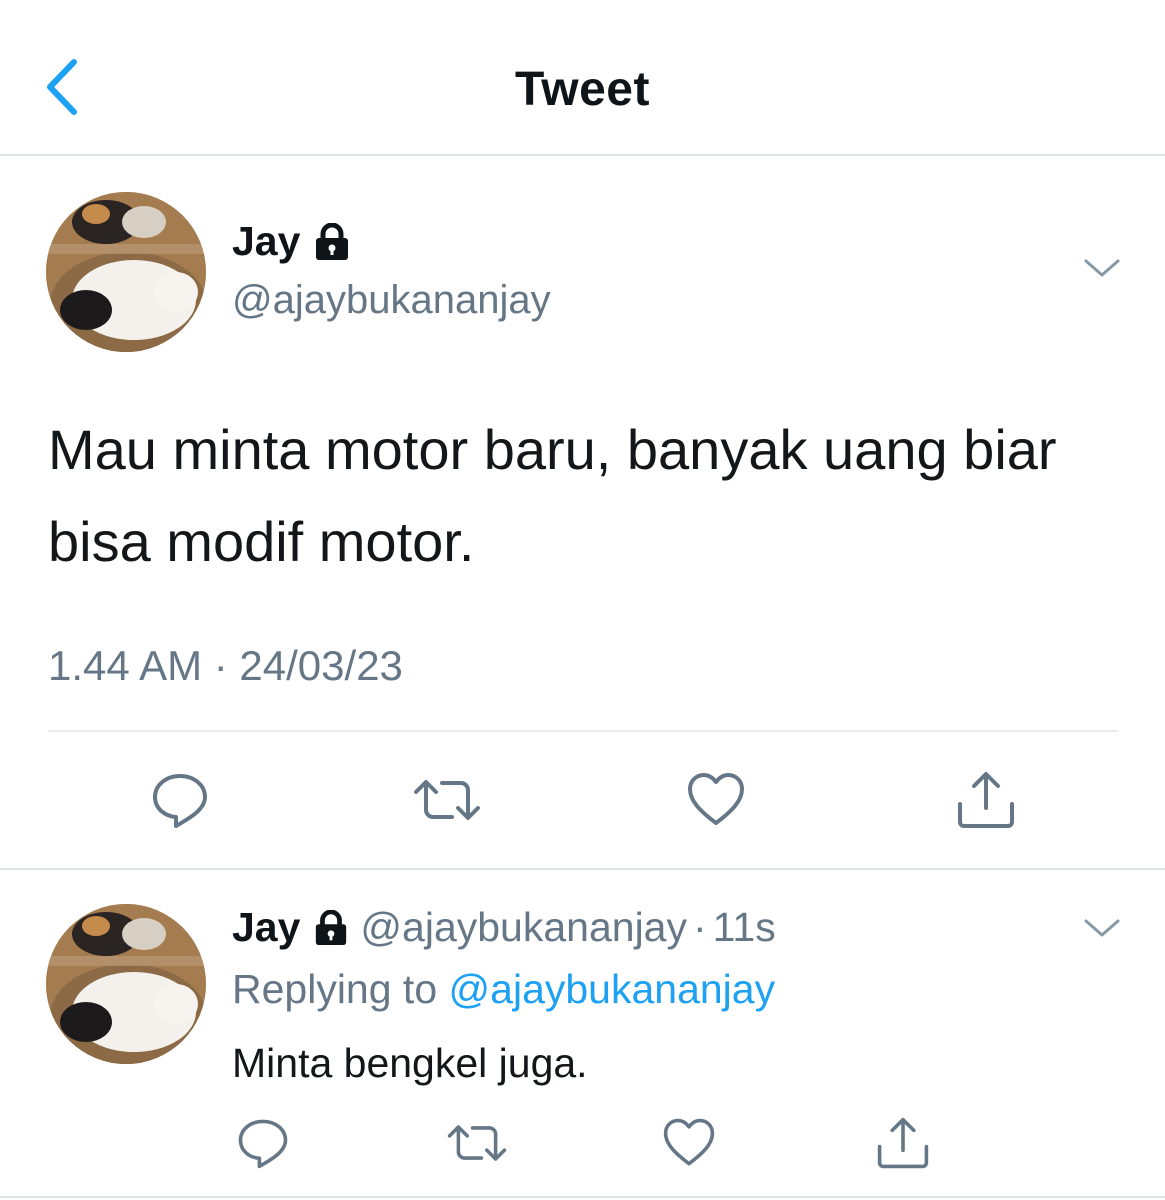  I want to click on tweet-time: 11s, so click(744, 927).